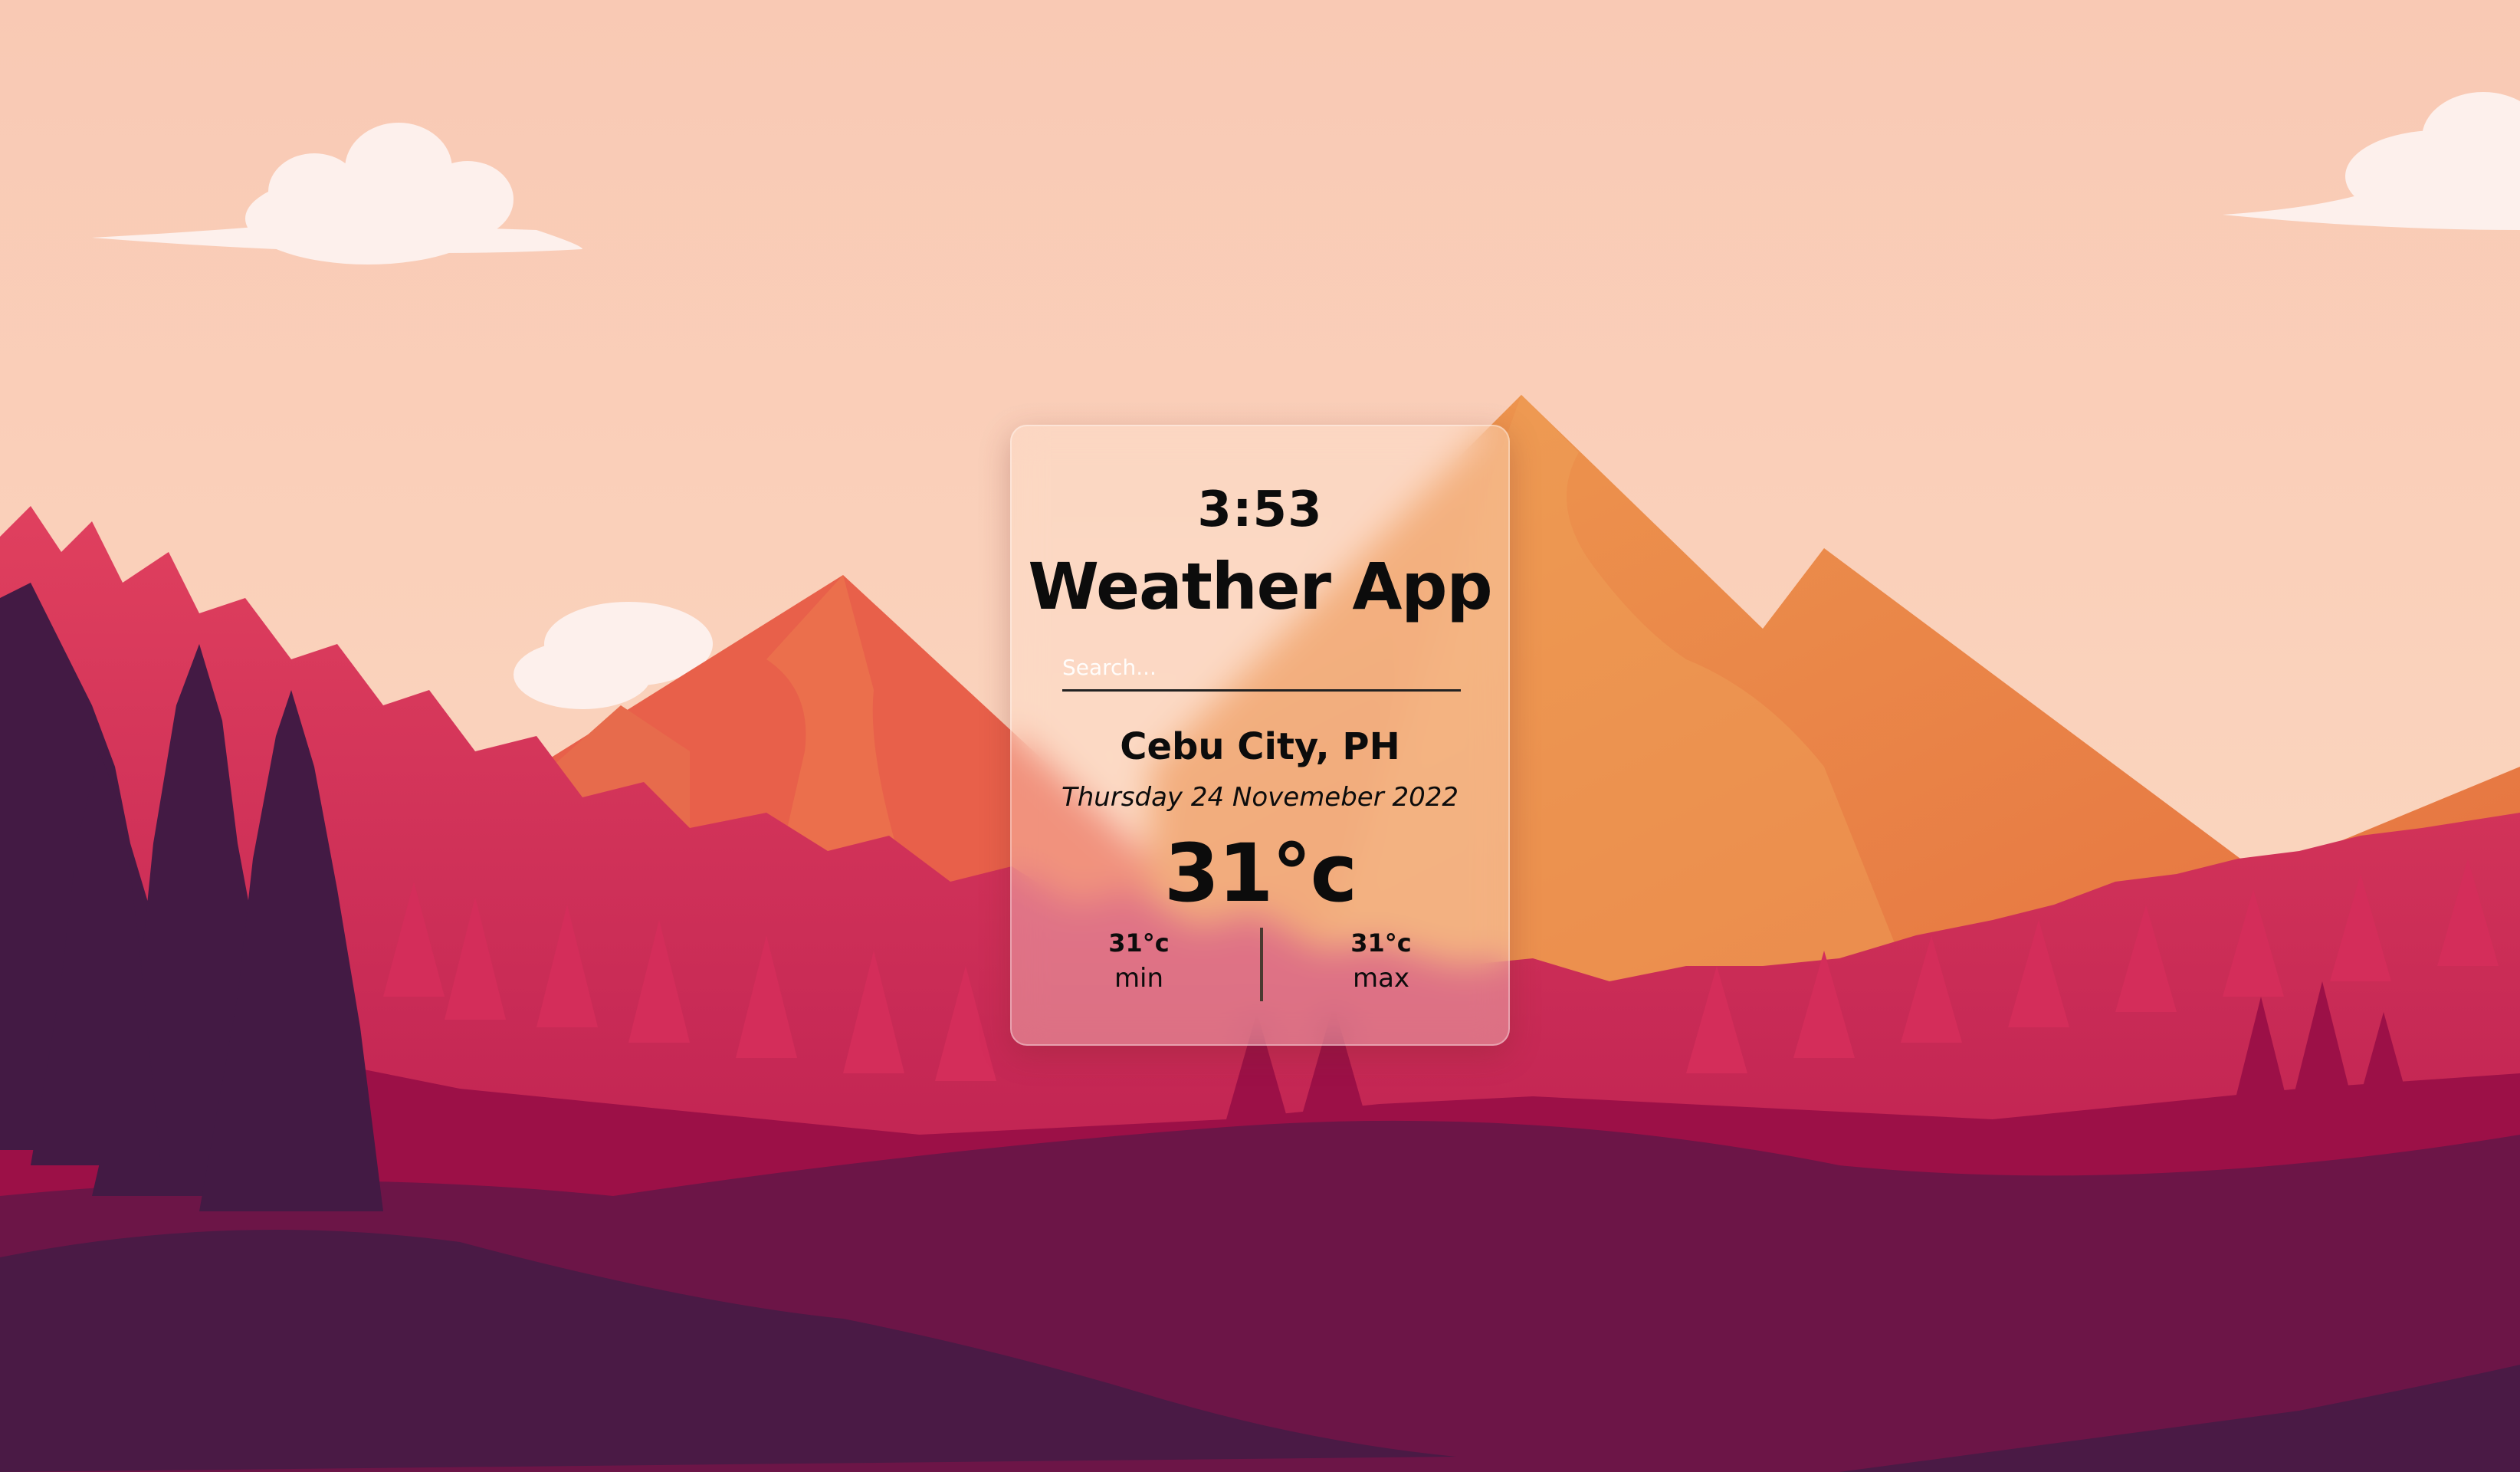 This screenshot has width=2520, height=1472. I want to click on min-max-section: 31°c min 31°c max, so click(1260, 963).